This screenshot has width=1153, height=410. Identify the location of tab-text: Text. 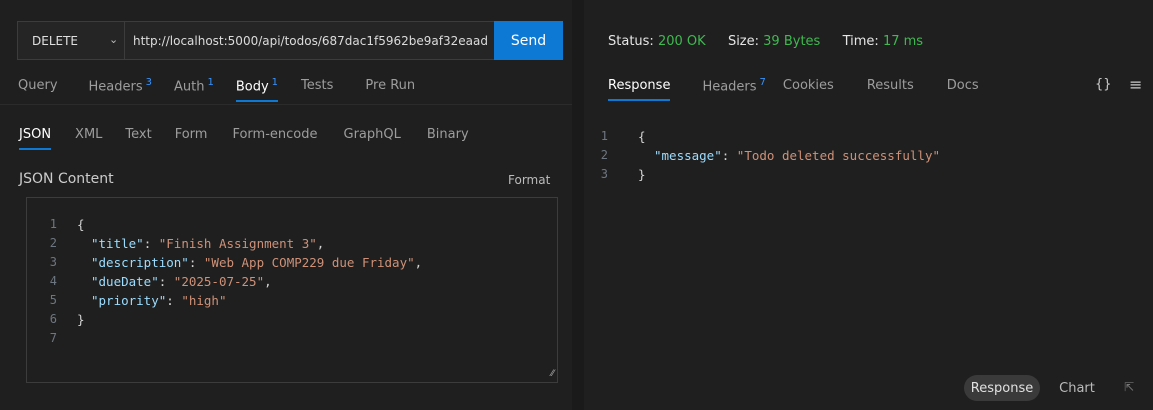
(138, 134).